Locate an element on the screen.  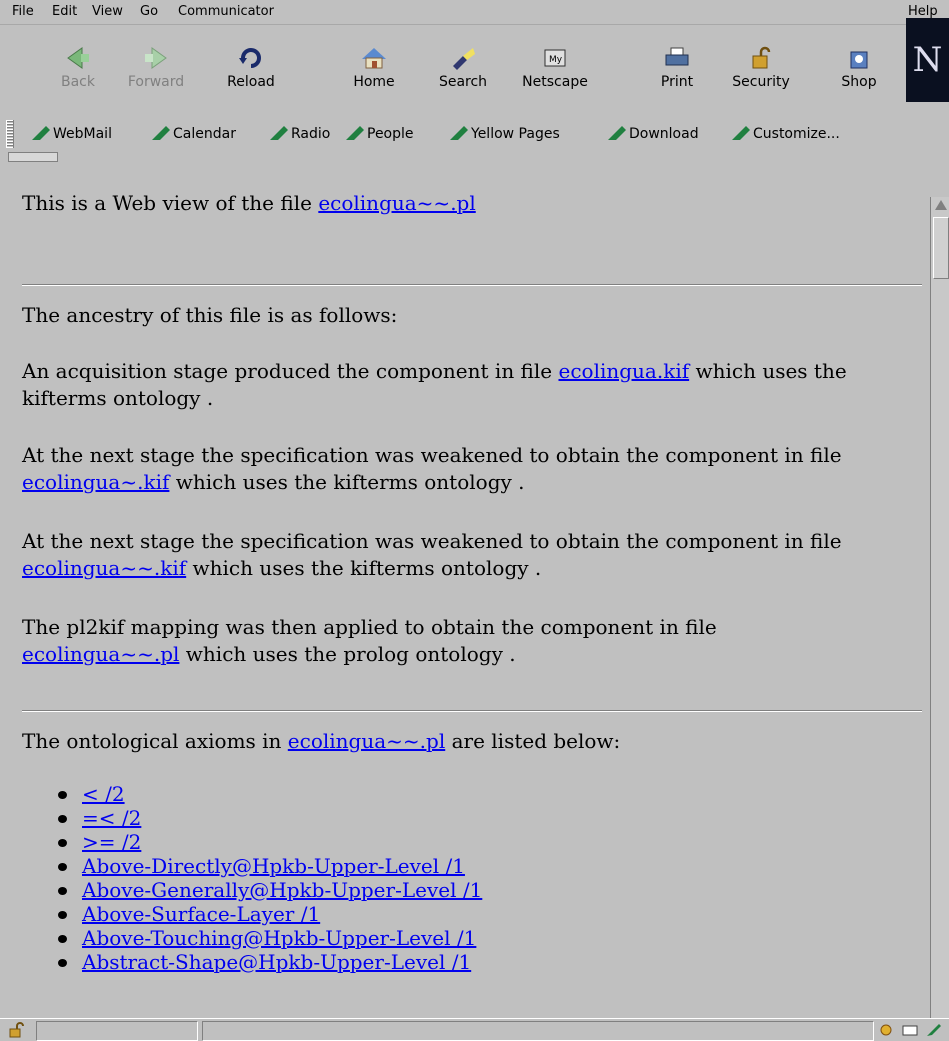
list-item: Above-Generally@Hpkb-Upper-Level /1 is located at coordinates (270, 890).